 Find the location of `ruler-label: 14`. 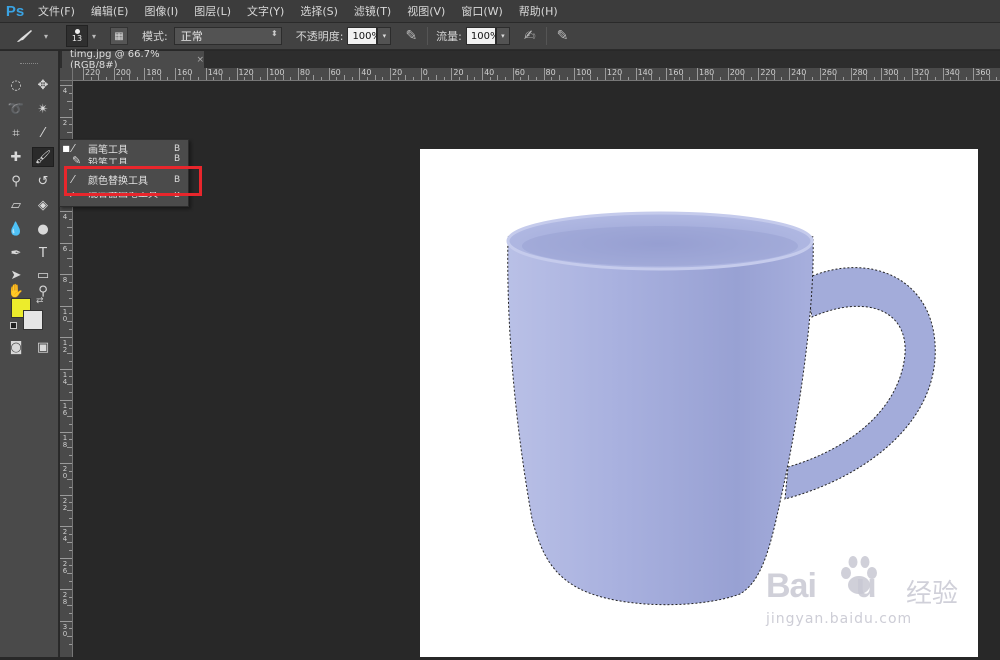

ruler-label: 14 is located at coordinates (65, 378).